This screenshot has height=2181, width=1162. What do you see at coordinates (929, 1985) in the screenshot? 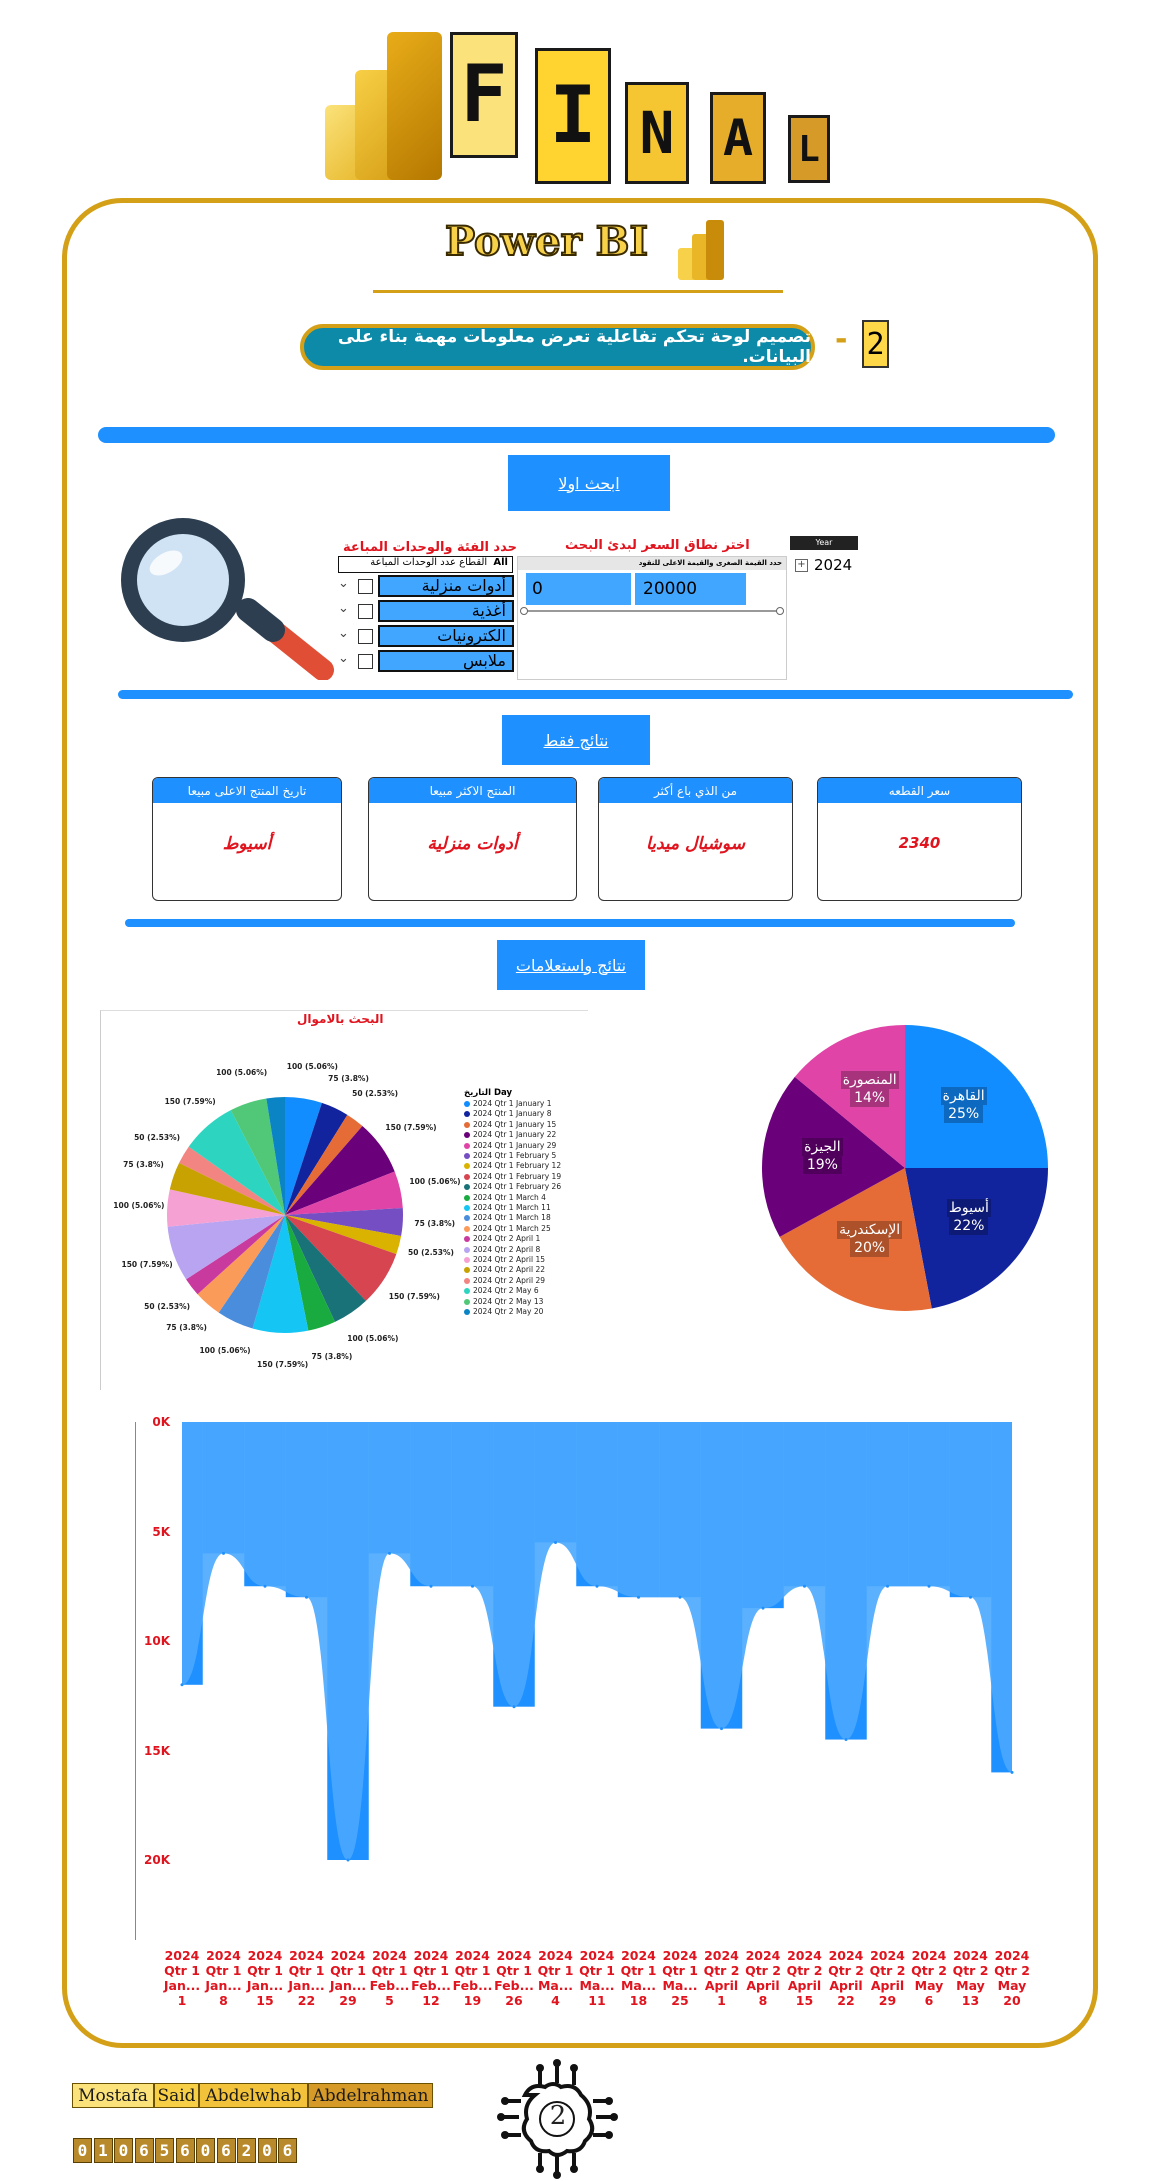
I see `x-tick-line: May` at bounding box center [929, 1985].